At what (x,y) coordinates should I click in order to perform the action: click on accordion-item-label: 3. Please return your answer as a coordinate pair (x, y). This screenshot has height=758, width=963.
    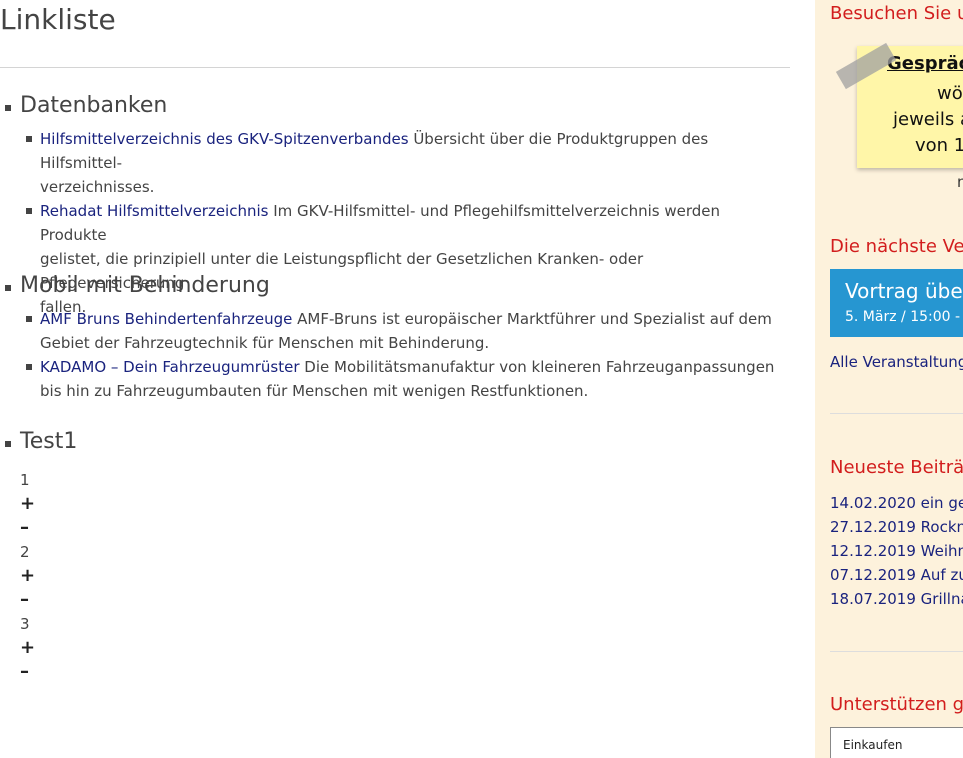
    Looking at the image, I should click on (25, 624).